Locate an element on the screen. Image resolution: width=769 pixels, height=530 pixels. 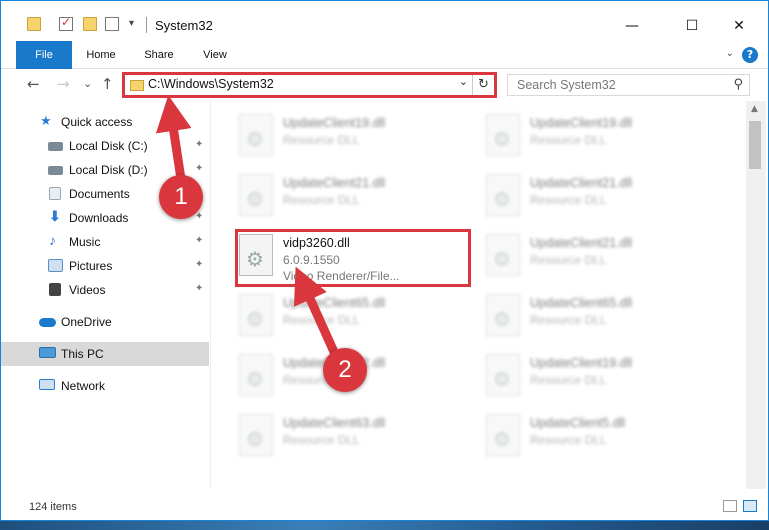
step-1-badge: 1 is located at coordinates (181, 197).